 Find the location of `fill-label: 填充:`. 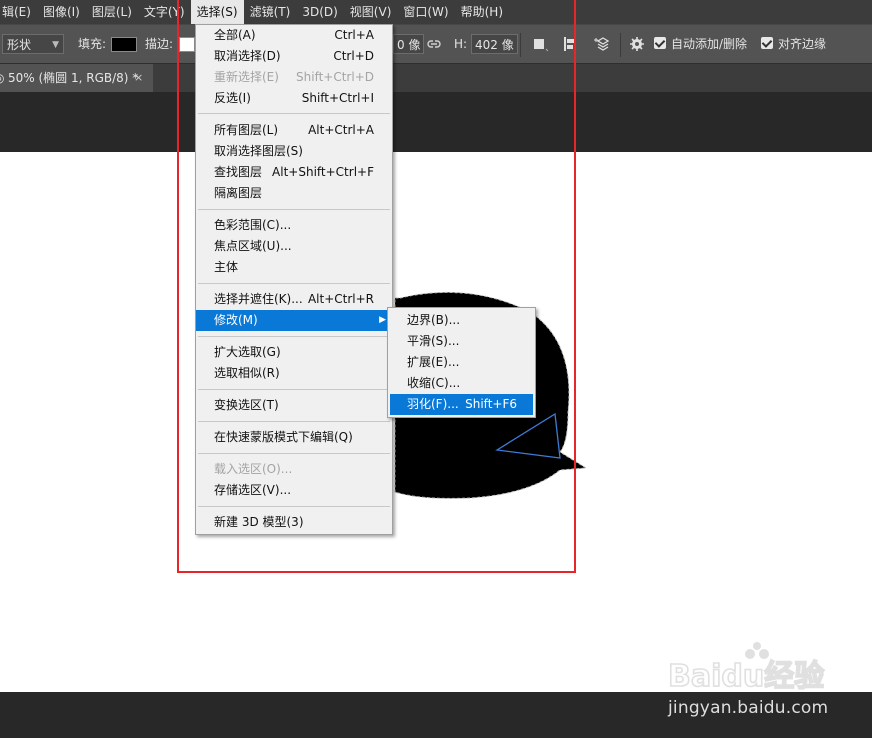

fill-label: 填充: is located at coordinates (92, 44).